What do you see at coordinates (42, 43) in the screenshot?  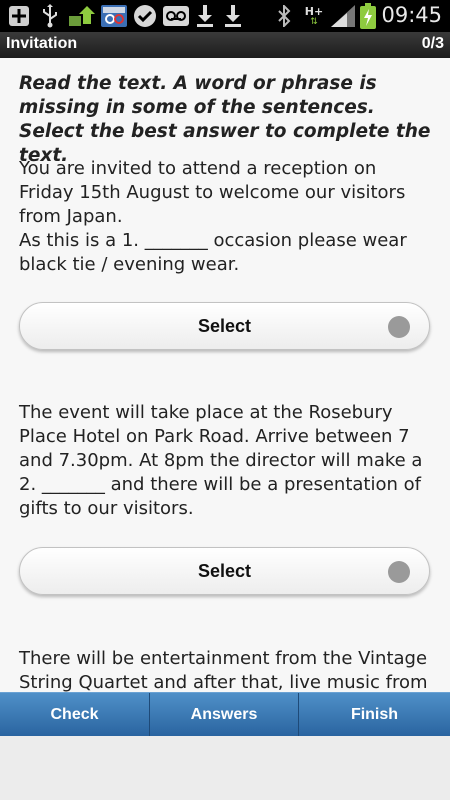 I see `page-title: Invitation` at bounding box center [42, 43].